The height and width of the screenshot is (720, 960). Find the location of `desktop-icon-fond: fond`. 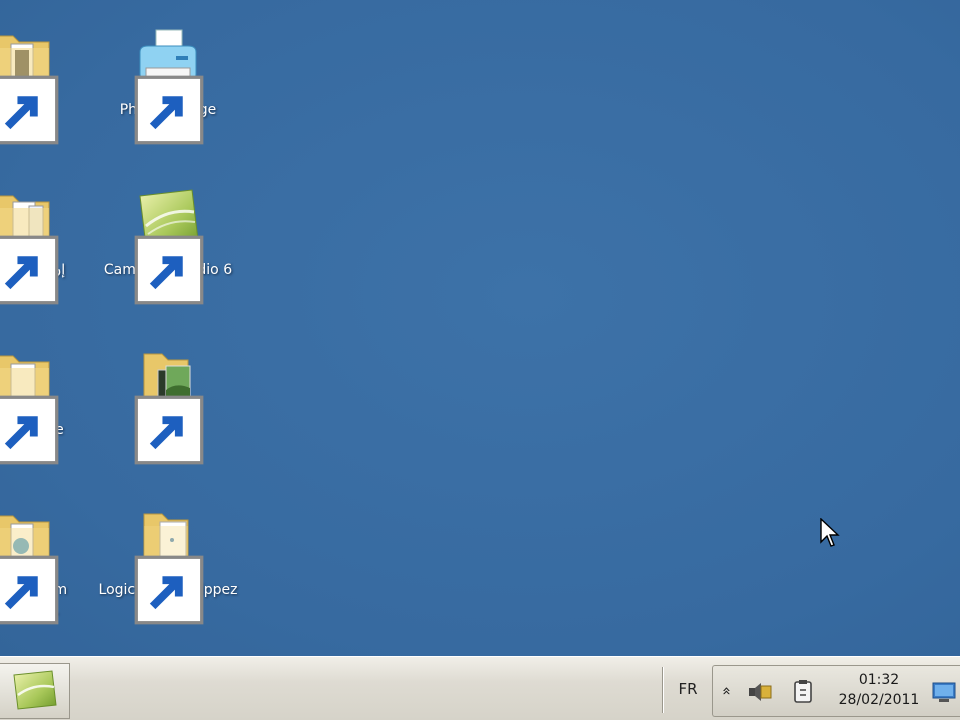

desktop-icon-fond: fond is located at coordinates (168, 405).